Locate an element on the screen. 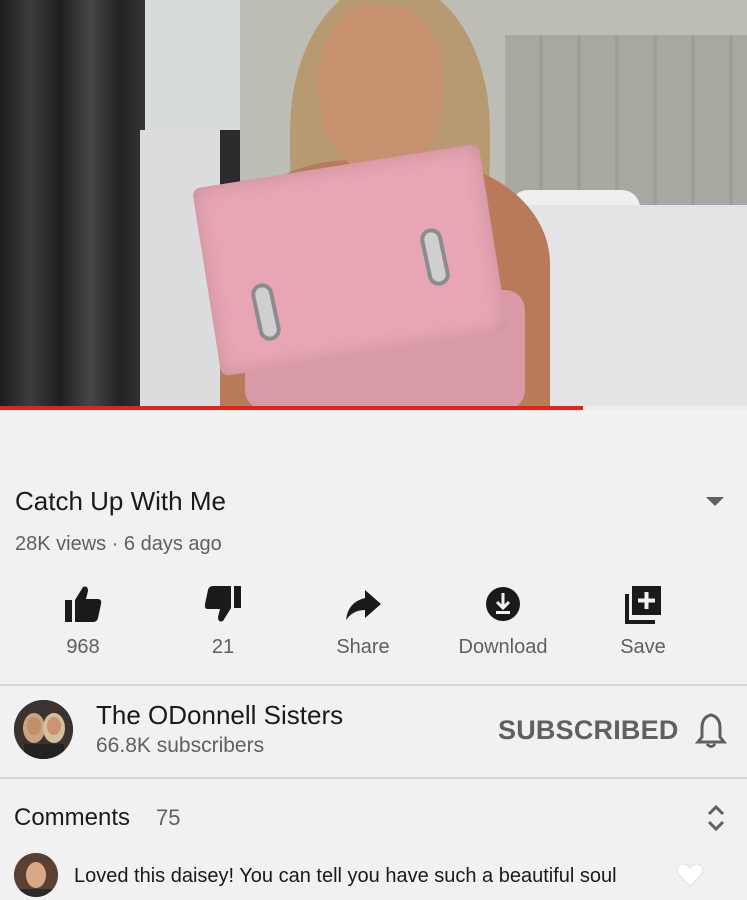 The width and height of the screenshot is (747, 900). subscribed-button: SUBSCRIBED is located at coordinates (588, 730).